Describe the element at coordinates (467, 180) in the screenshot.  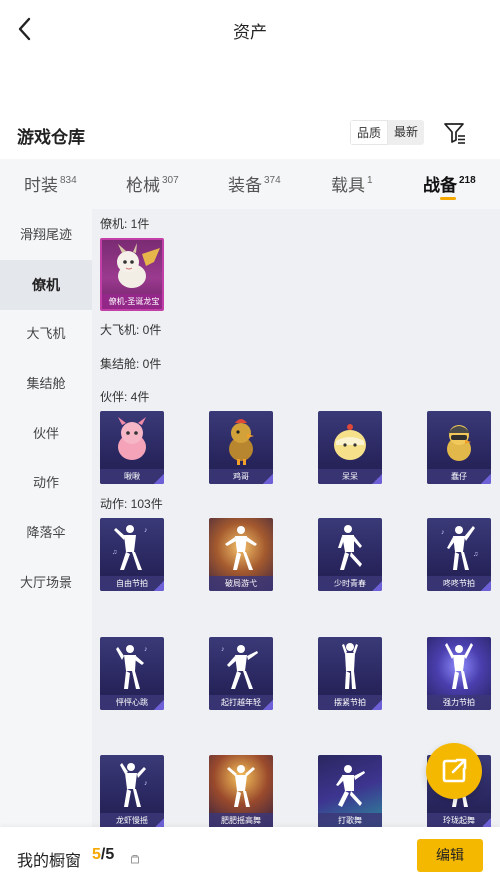
I see `tab-count: 218` at that location.